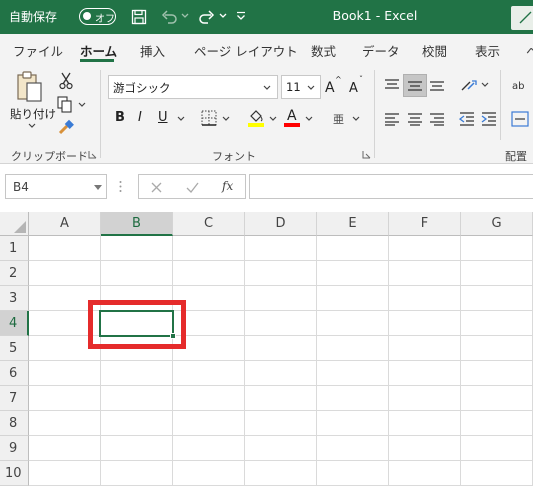 The width and height of the screenshot is (533, 486). I want to click on ribbon-tabs: ファイル ホーム 挿入 ページ レイアウト 数式 データ 校閲 表示 ヘ, so click(266, 49).